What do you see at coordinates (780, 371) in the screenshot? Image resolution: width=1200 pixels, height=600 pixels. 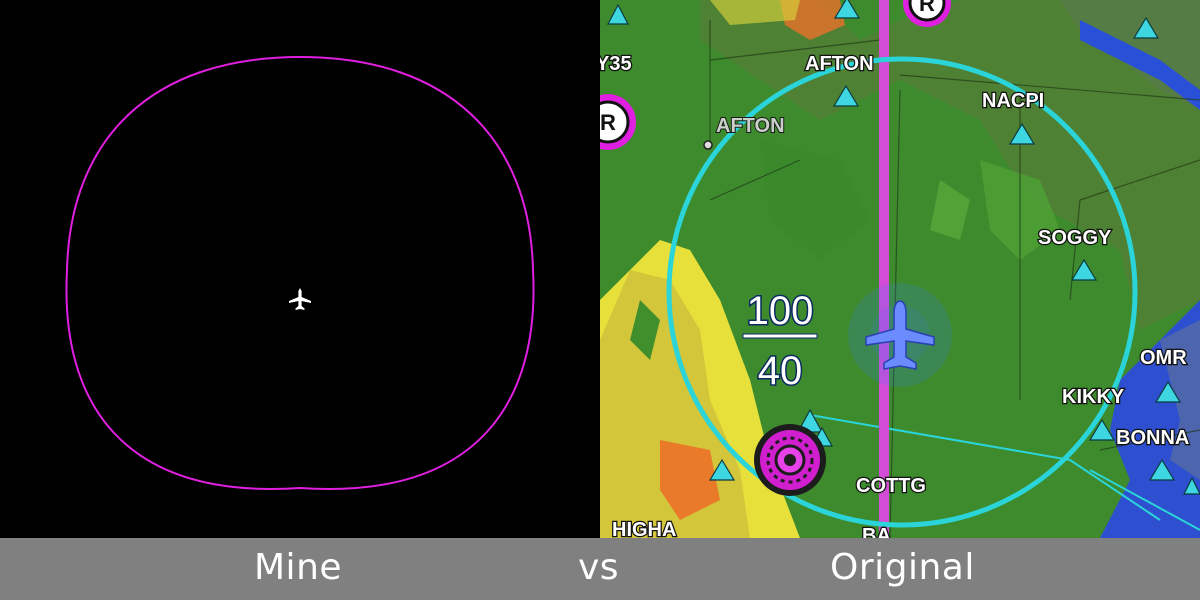 I see `altitude-bottom: 40` at bounding box center [780, 371].